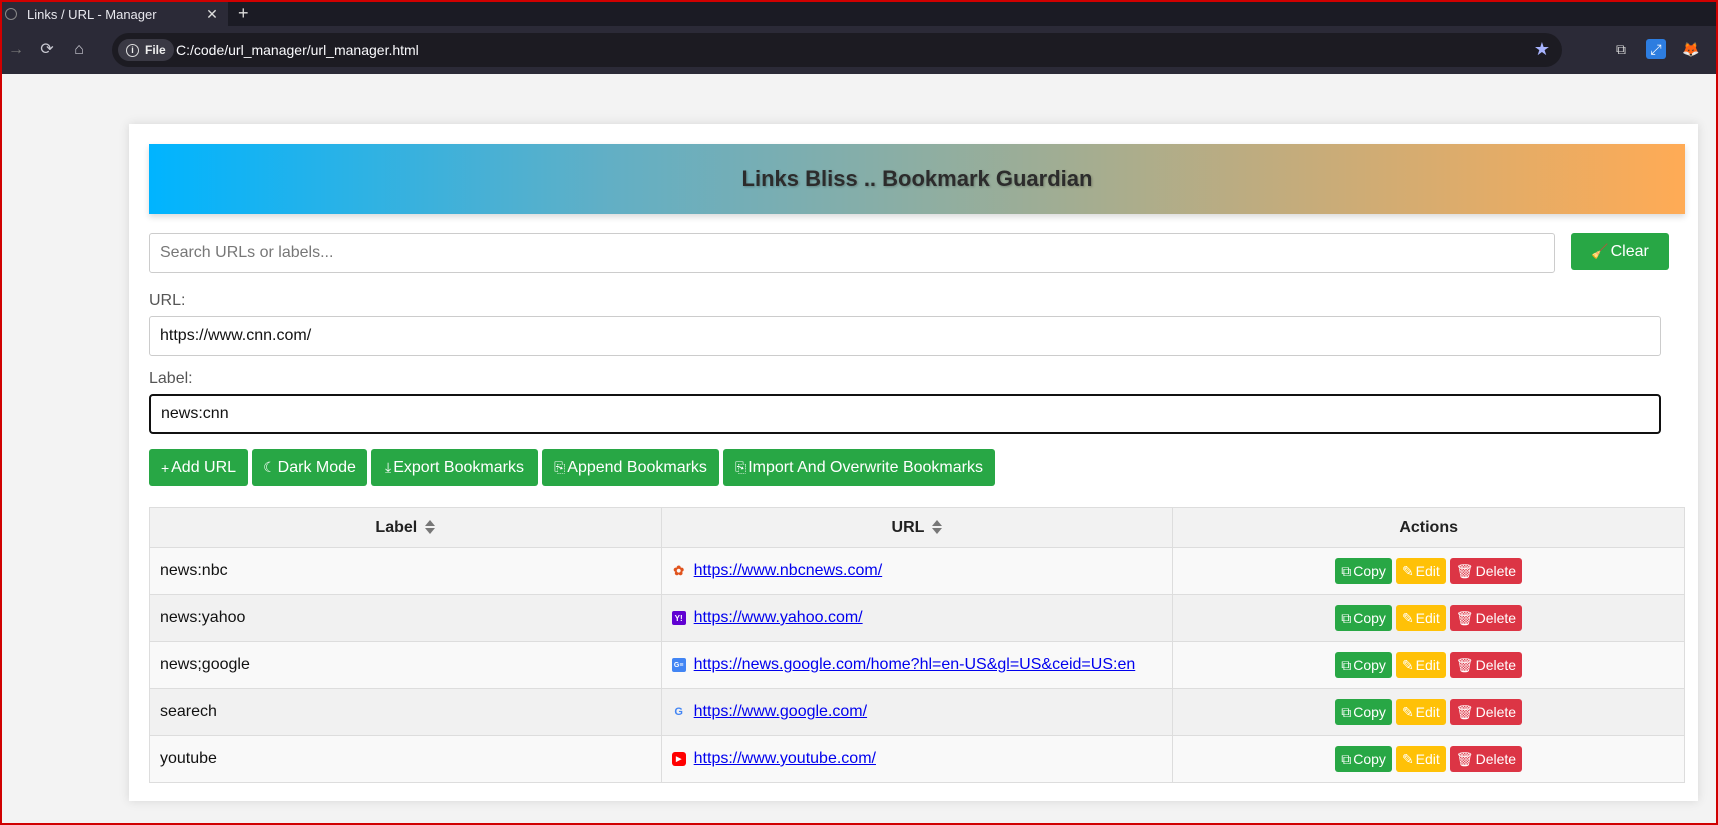  Describe the element at coordinates (678, 712) in the screenshot. I see `google-icon: G` at that location.